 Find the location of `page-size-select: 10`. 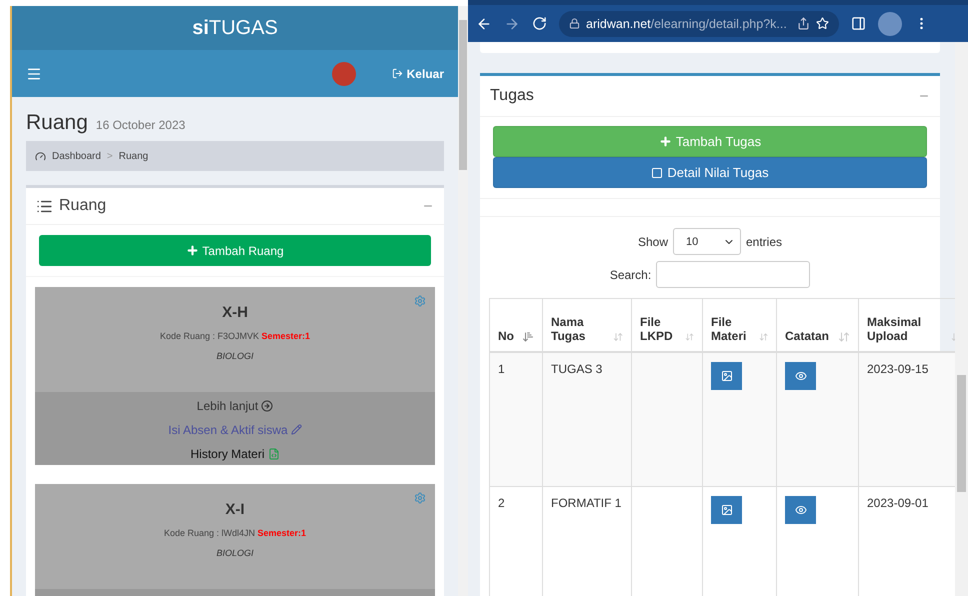

page-size-select: 10 is located at coordinates (707, 241).